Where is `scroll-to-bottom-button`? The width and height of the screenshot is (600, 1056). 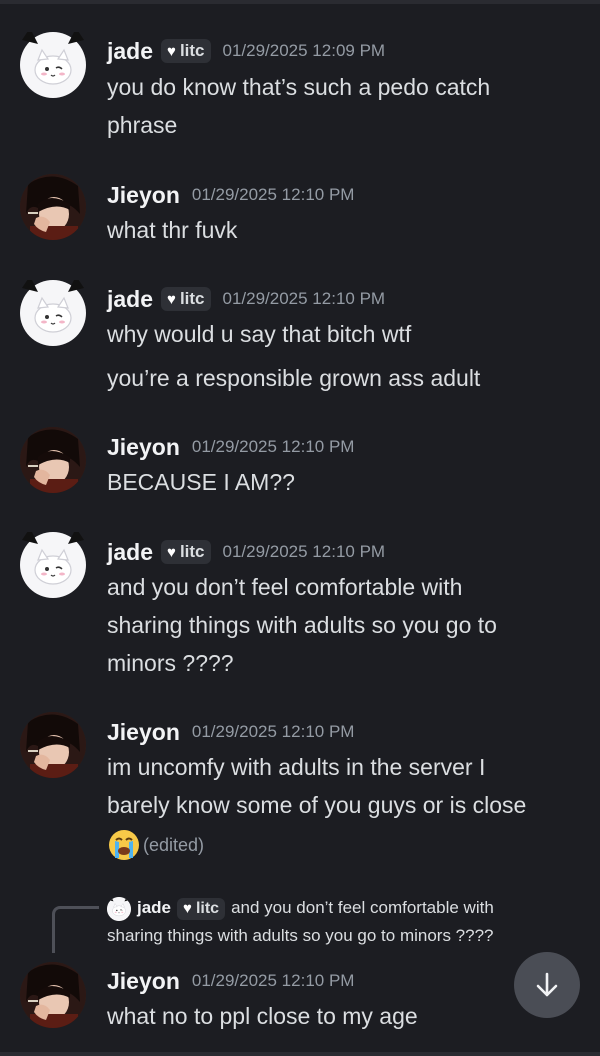
scroll-to-bottom-button is located at coordinates (547, 985).